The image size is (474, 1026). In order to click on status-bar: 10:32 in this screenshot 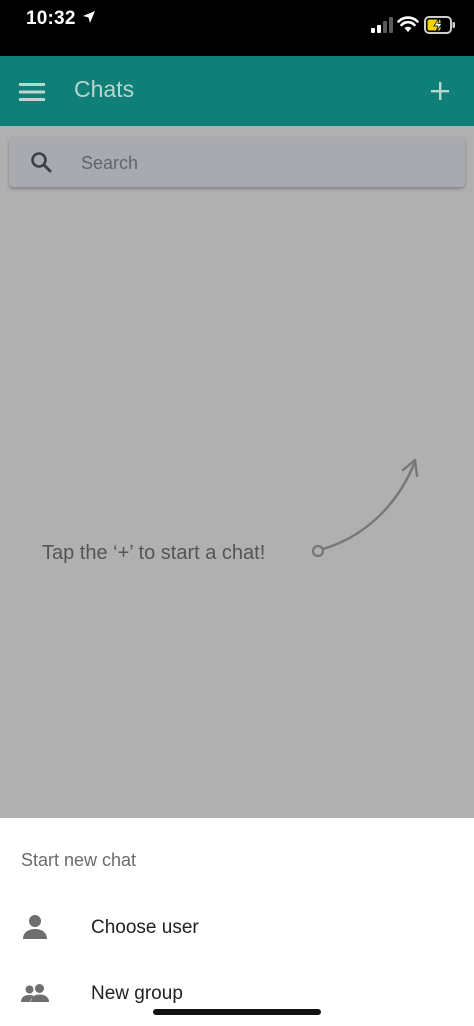, I will do `click(237, 28)`.